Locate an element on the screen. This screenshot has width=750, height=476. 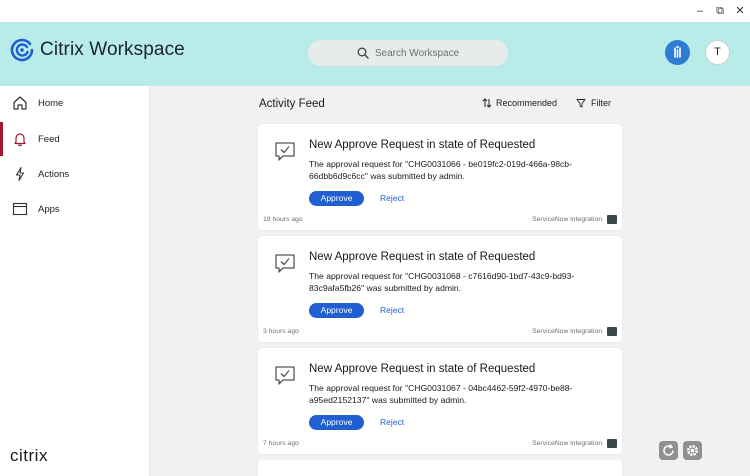
refresh-button is located at coordinates (668, 450).